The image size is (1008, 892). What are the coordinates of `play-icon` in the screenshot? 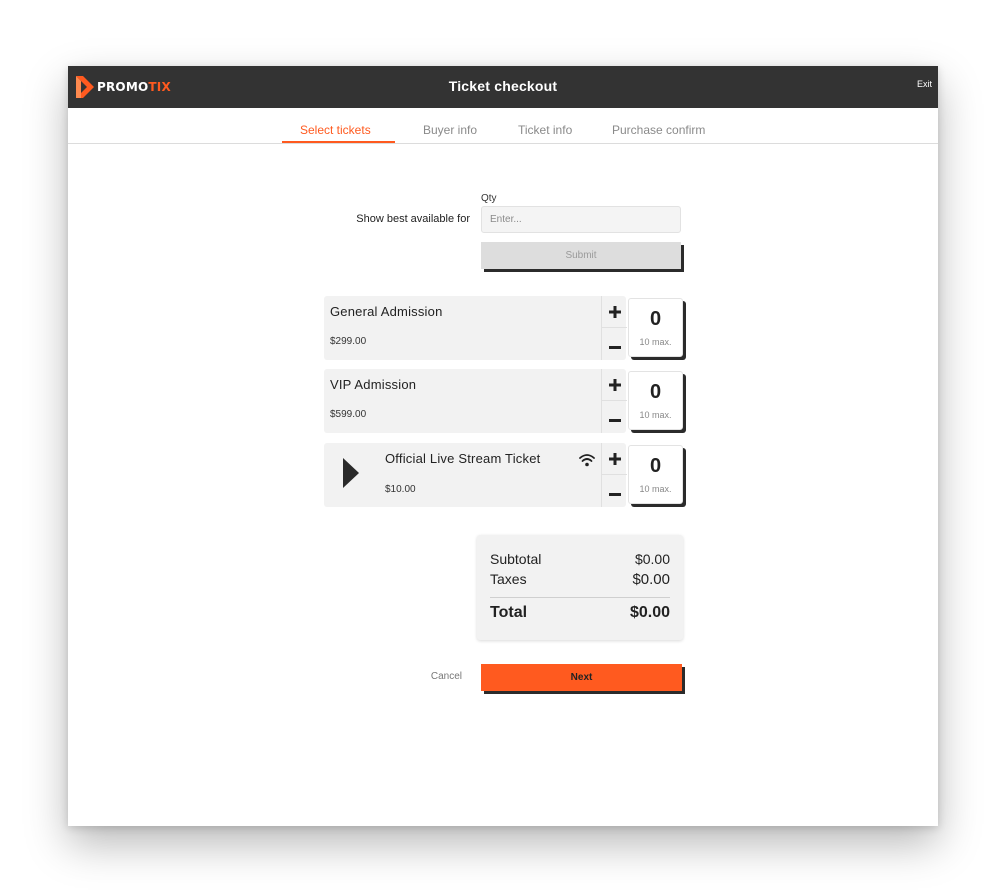 It's located at (351, 473).